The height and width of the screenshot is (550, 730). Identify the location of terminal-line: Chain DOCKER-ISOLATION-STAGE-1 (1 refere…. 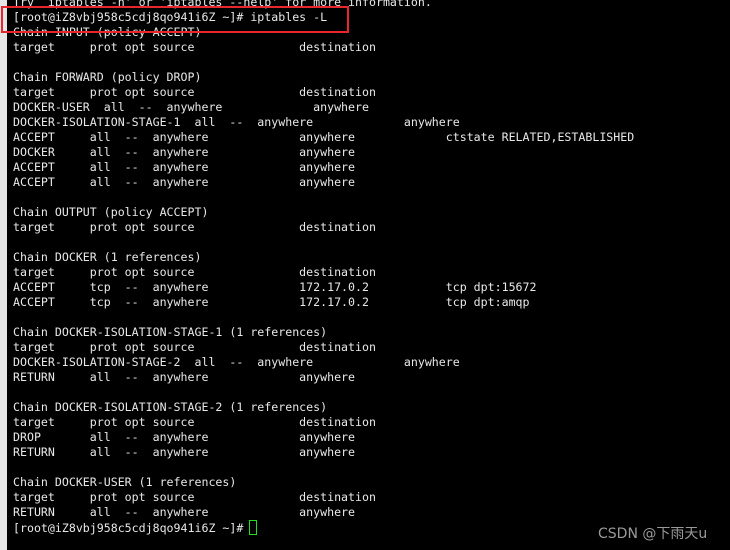
(170, 332).